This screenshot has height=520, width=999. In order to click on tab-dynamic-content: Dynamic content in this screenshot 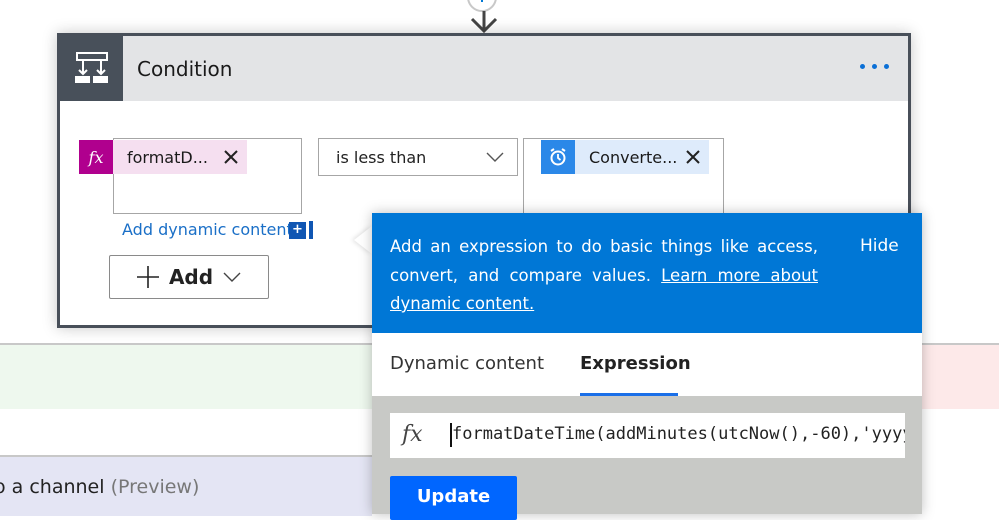, I will do `click(467, 363)`.